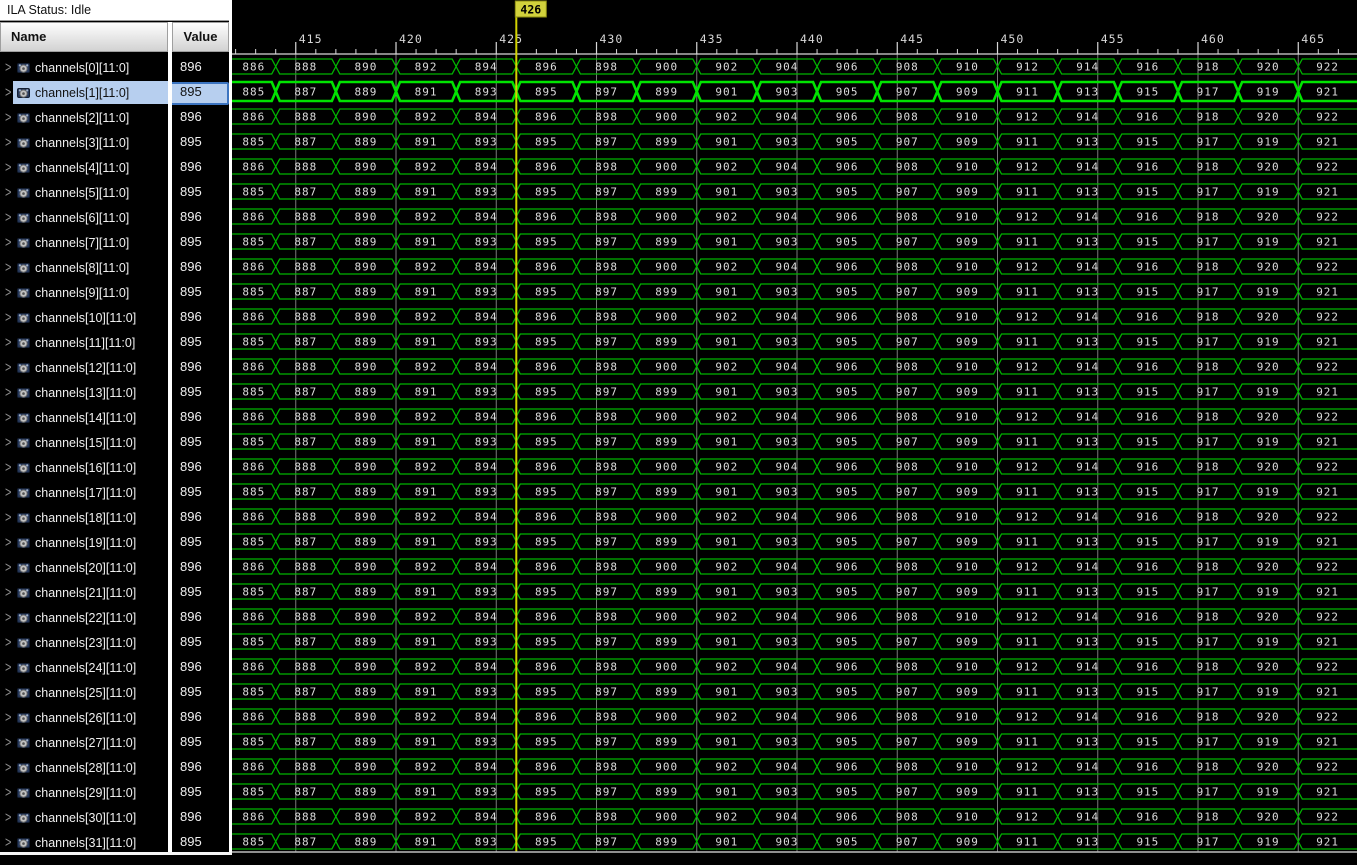 This screenshot has width=1357, height=865. What do you see at coordinates (90, 742) in the screenshot?
I see `signal-name-cell: channels[27][11:0]` at bounding box center [90, 742].